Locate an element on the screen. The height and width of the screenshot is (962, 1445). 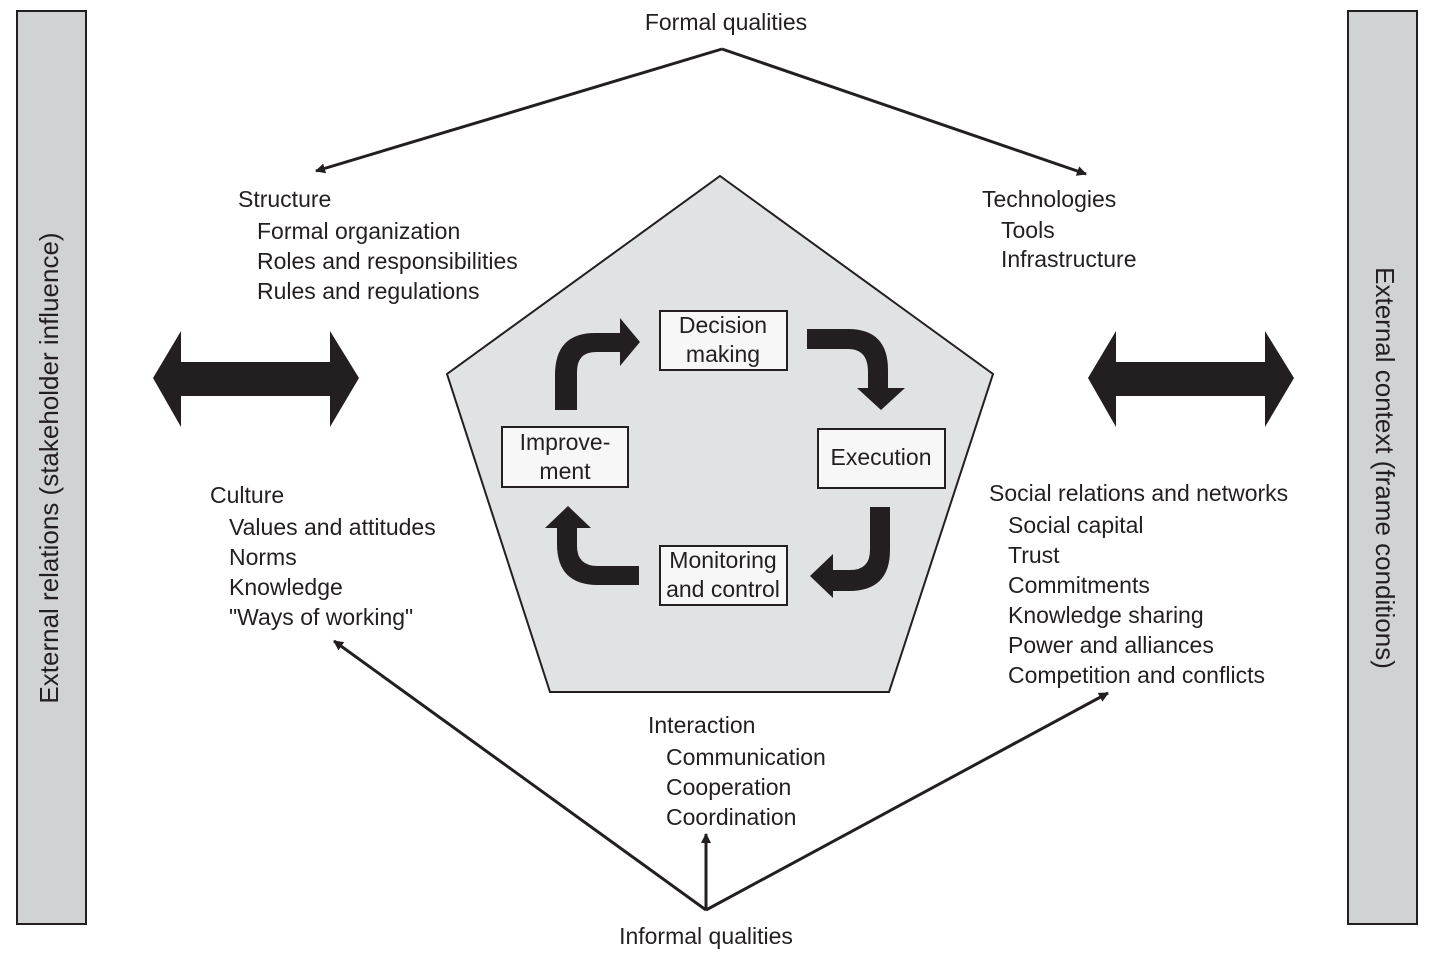
interaction-title: Interaction is located at coordinates (701, 725).